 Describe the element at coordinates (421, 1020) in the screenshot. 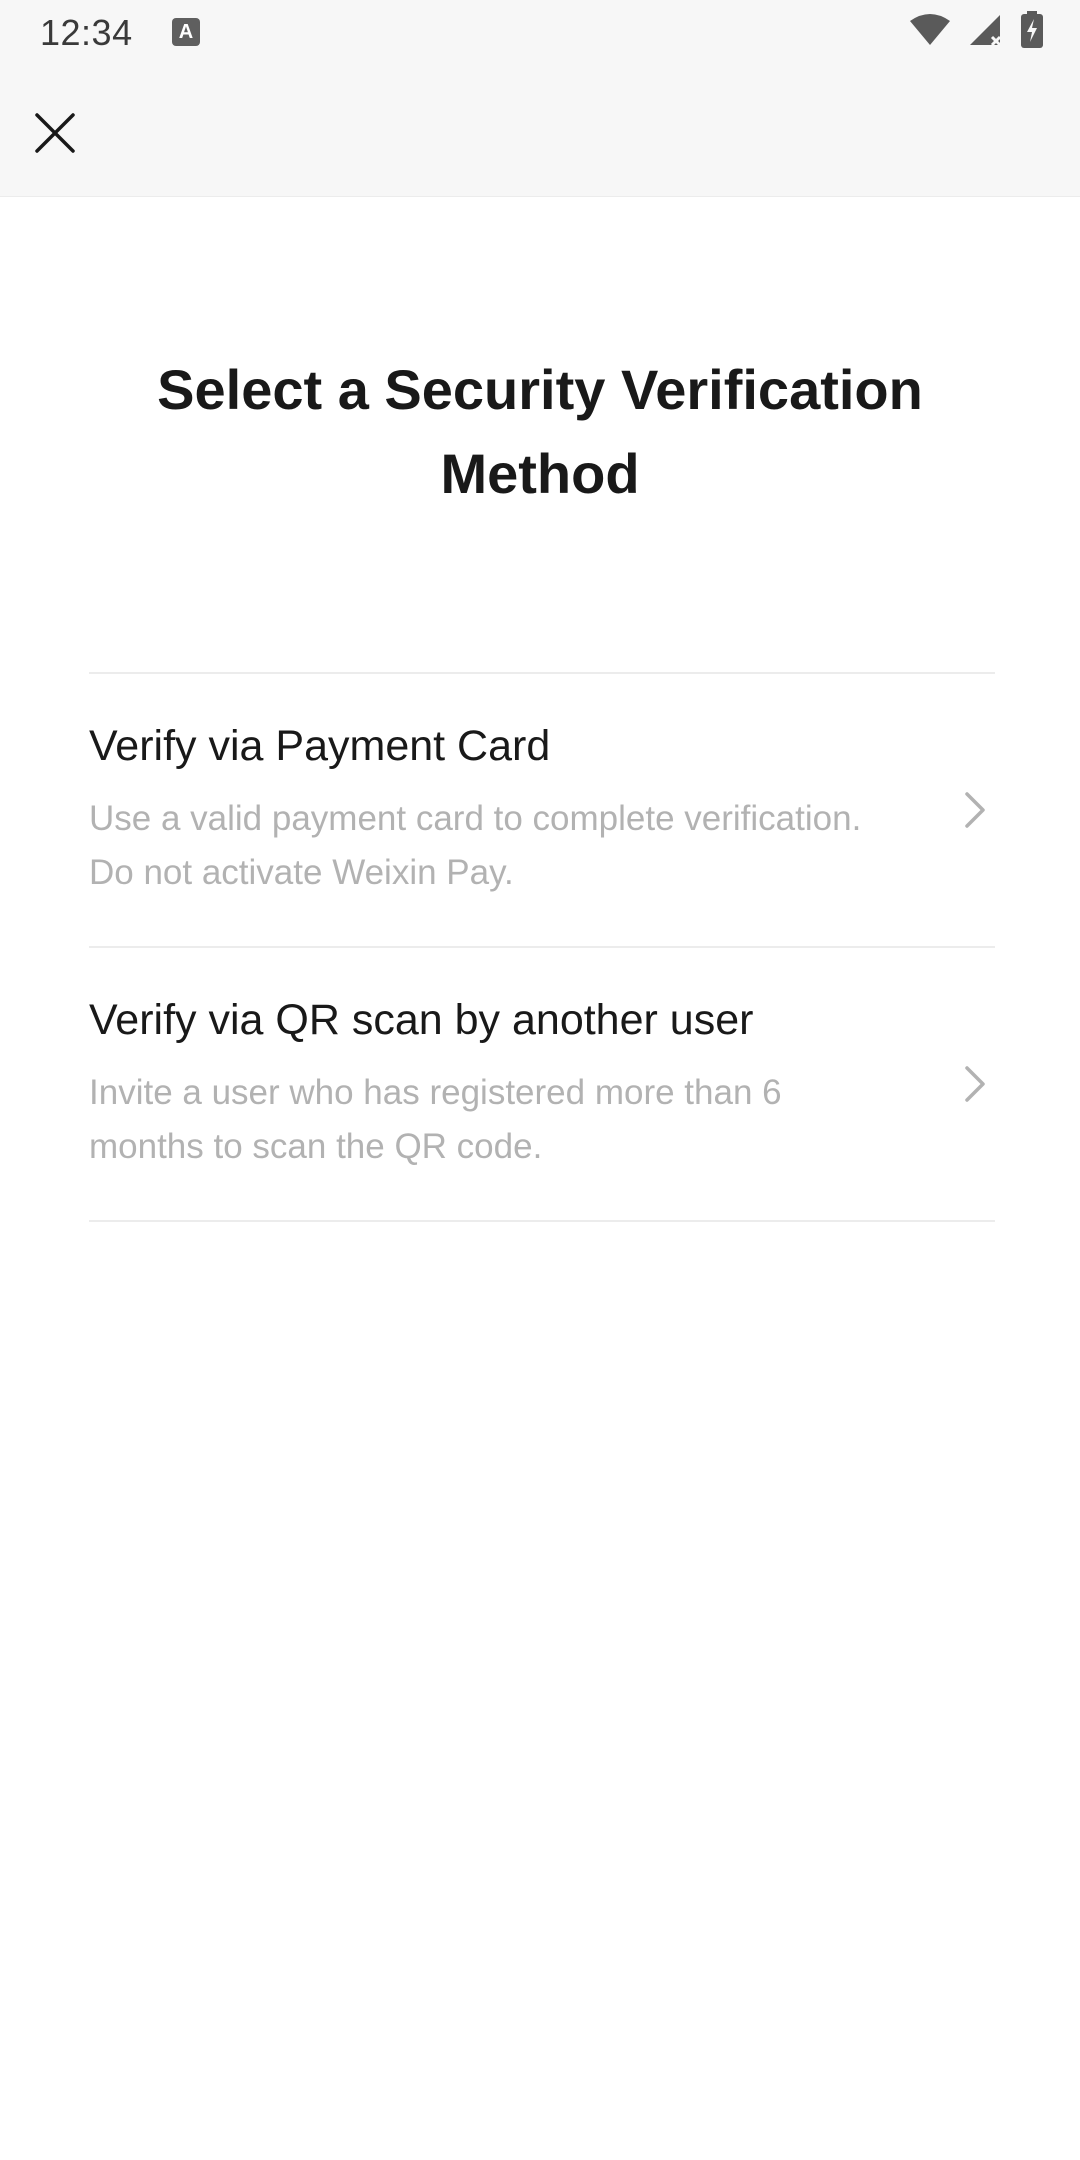

I see `option-title: Verify via QR scan by another user` at that location.